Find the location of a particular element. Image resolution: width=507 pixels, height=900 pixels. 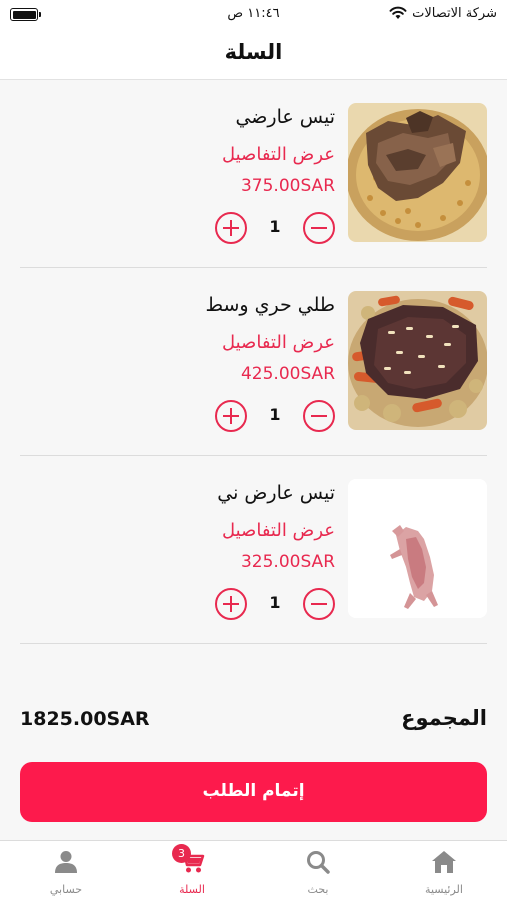

product-price: 325.00SAR is located at coordinates (287, 562).